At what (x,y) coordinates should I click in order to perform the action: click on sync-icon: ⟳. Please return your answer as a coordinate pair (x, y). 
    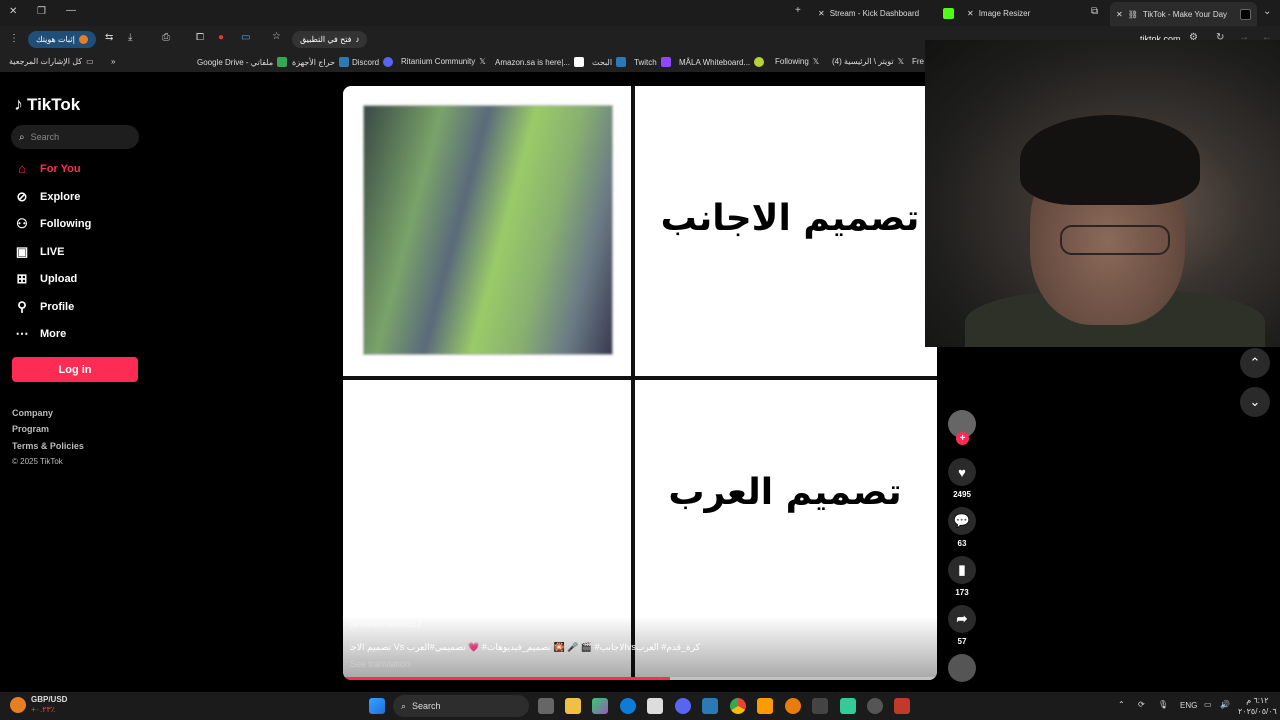
    Looking at the image, I should click on (1141, 704).